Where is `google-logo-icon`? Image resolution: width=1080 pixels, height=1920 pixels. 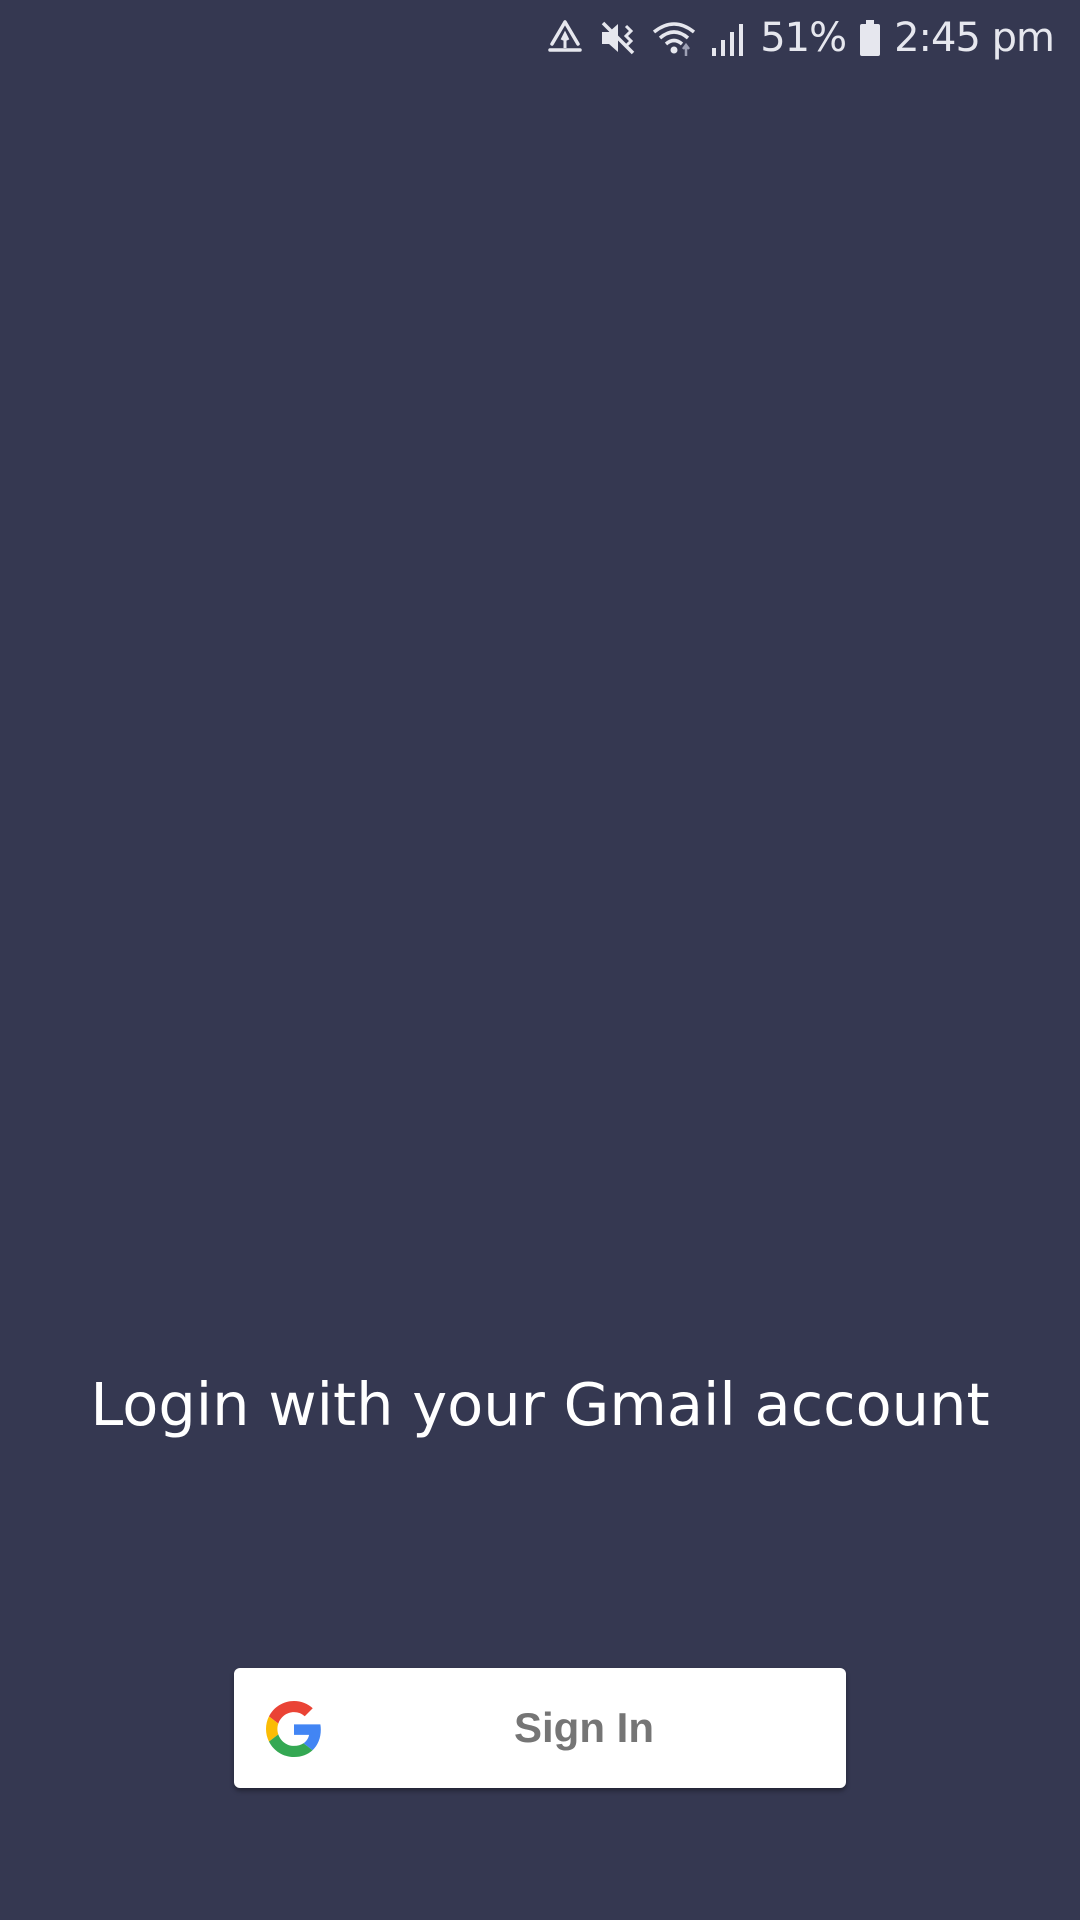
google-logo-icon is located at coordinates (294, 1729).